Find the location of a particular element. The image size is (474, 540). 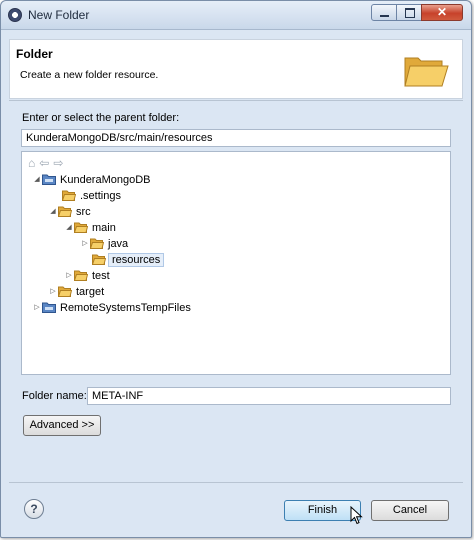

wizard-header: Folder Create a new folder resource. is located at coordinates (236, 69).